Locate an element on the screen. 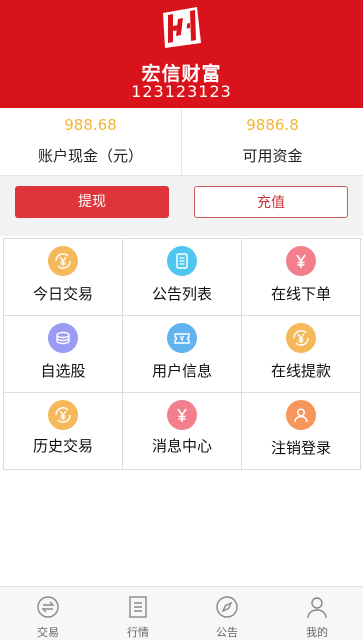 This screenshot has height=640, width=363. menu-today-trades: 今日交易 is located at coordinates (63, 277).